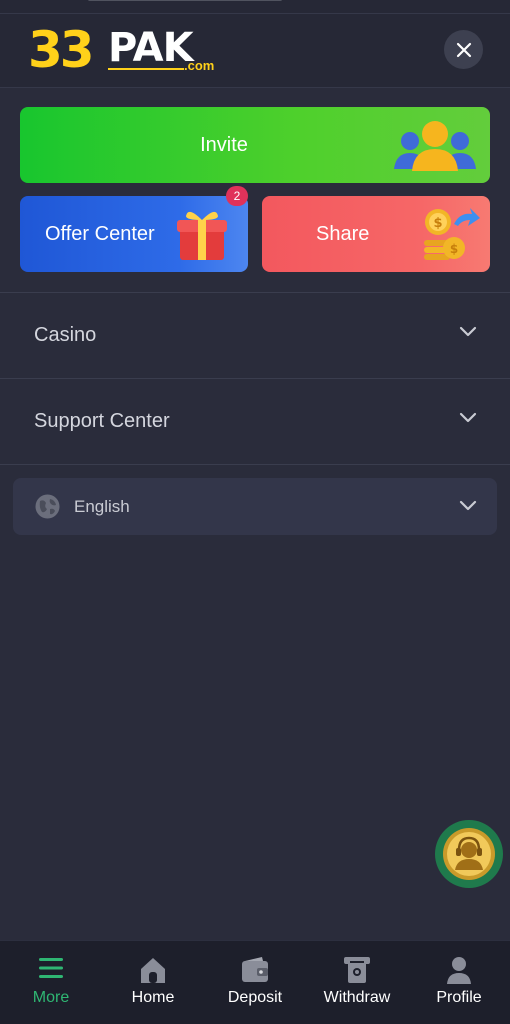 This screenshot has width=510, height=1024. Describe the element at coordinates (435, 146) in the screenshot. I see `users-icon` at that location.